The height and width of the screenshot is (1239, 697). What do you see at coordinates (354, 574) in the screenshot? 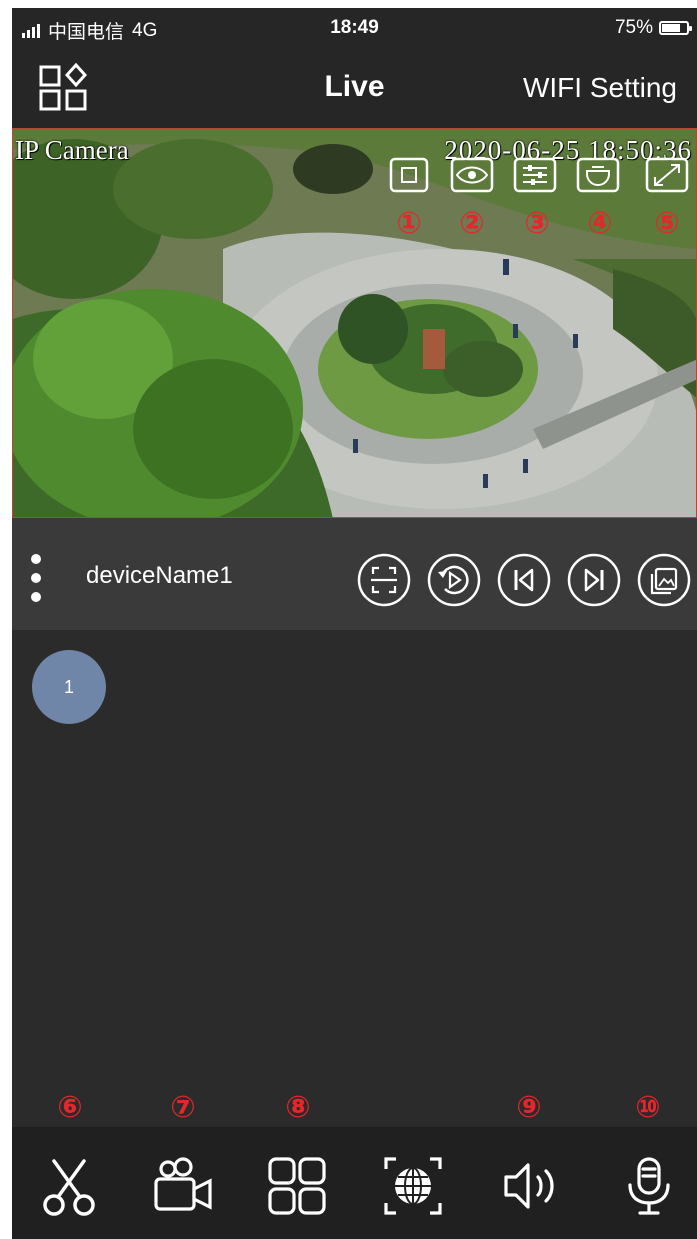
I see `device-bar: deviceName1` at bounding box center [354, 574].